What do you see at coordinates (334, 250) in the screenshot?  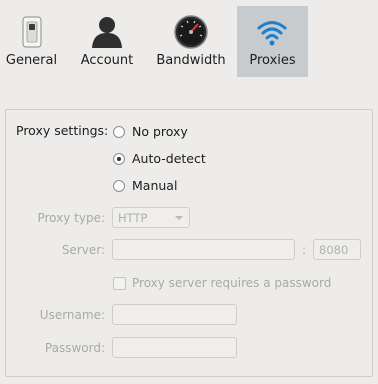 I see `port-value: 8080` at bounding box center [334, 250].